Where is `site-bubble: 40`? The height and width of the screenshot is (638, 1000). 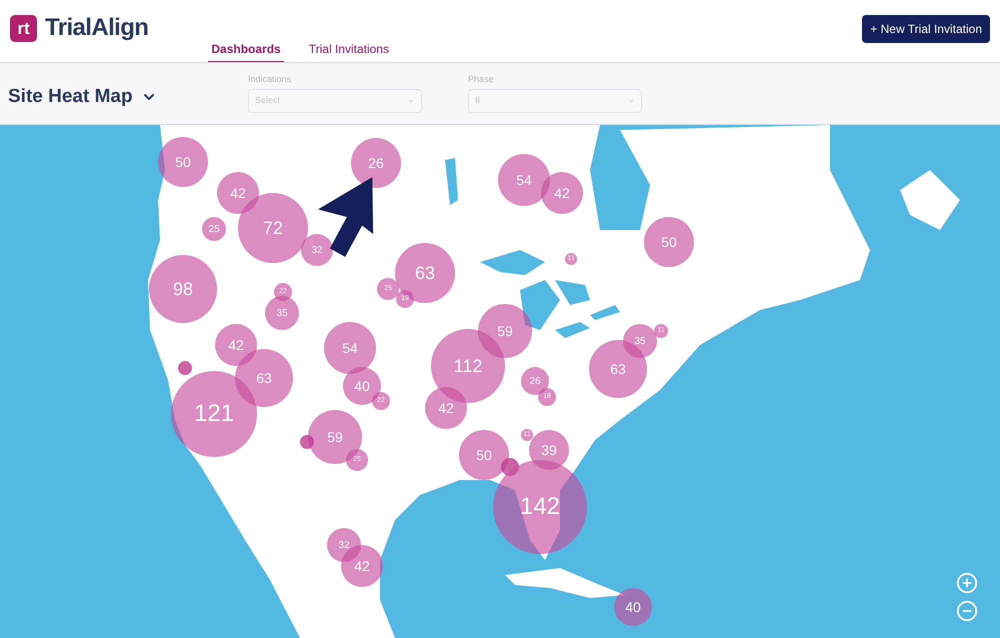
site-bubble: 40 is located at coordinates (633, 607).